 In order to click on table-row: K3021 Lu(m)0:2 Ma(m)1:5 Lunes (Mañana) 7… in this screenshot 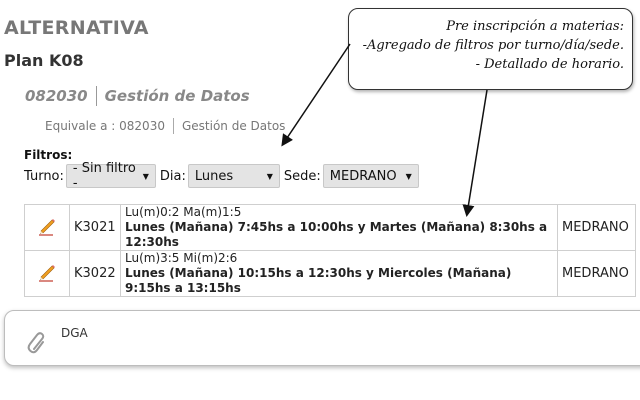, I will do `click(330, 227)`.